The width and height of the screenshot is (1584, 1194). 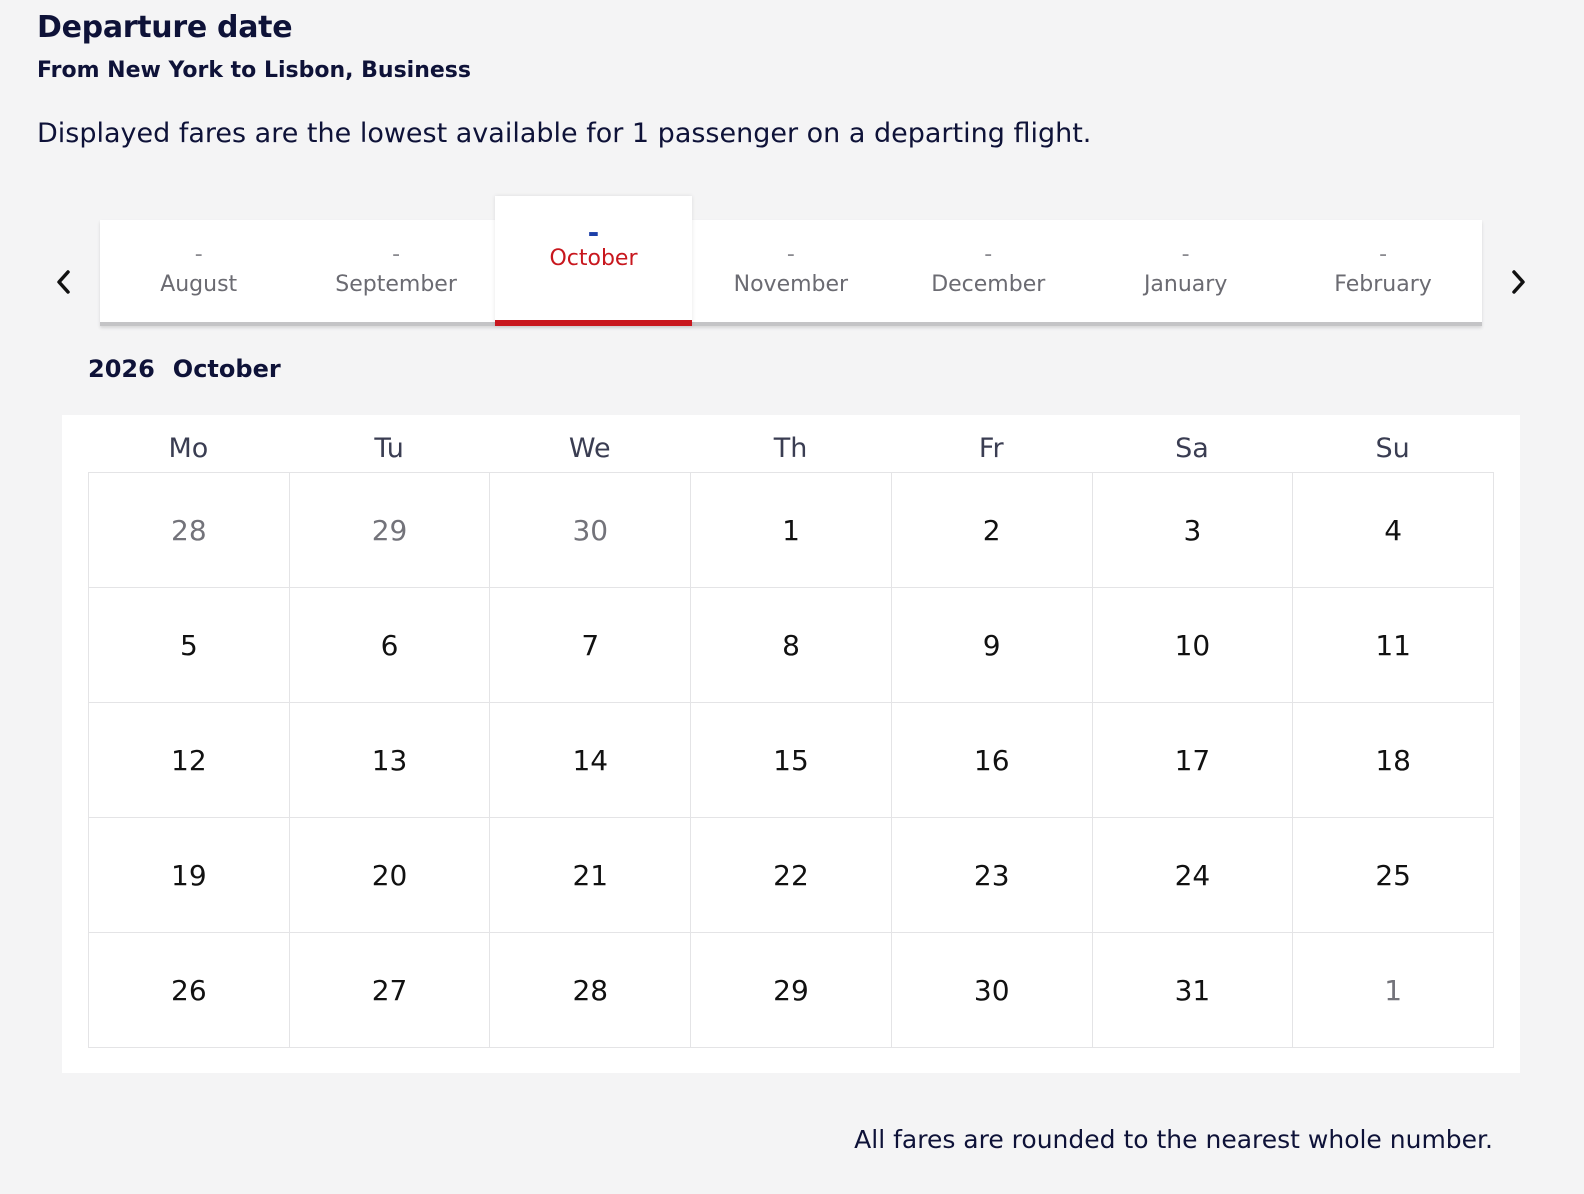 I want to click on calendar-day: 1, so click(x=791, y=530).